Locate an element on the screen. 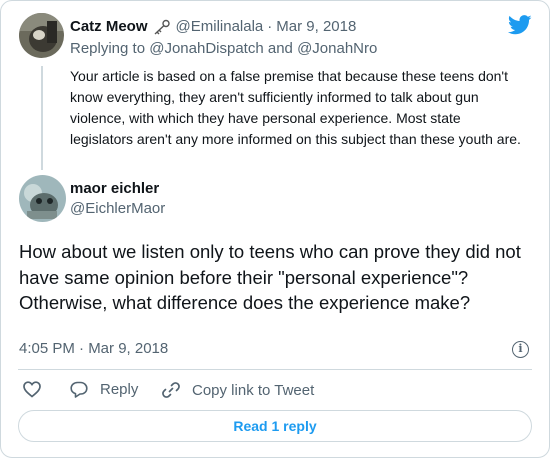 Image resolution: width=550 pixels, height=458 pixels. reply-button: Reply is located at coordinates (104, 389).